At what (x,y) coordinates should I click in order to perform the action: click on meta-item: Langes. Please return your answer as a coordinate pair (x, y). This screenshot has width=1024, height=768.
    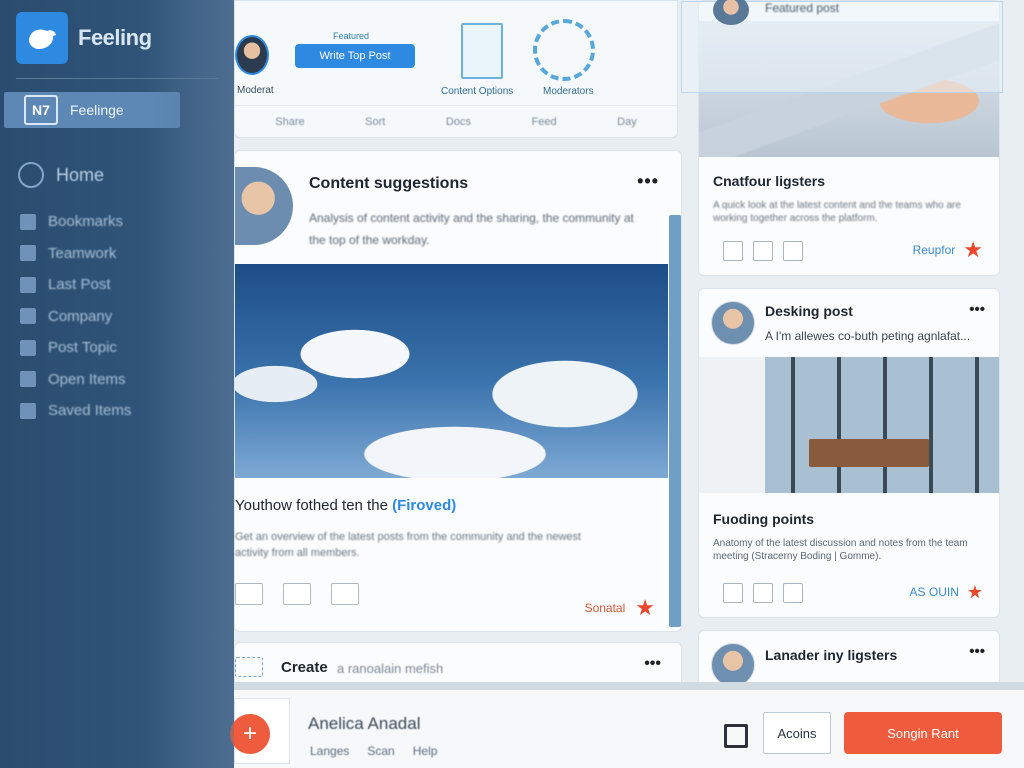
    Looking at the image, I should click on (329, 751).